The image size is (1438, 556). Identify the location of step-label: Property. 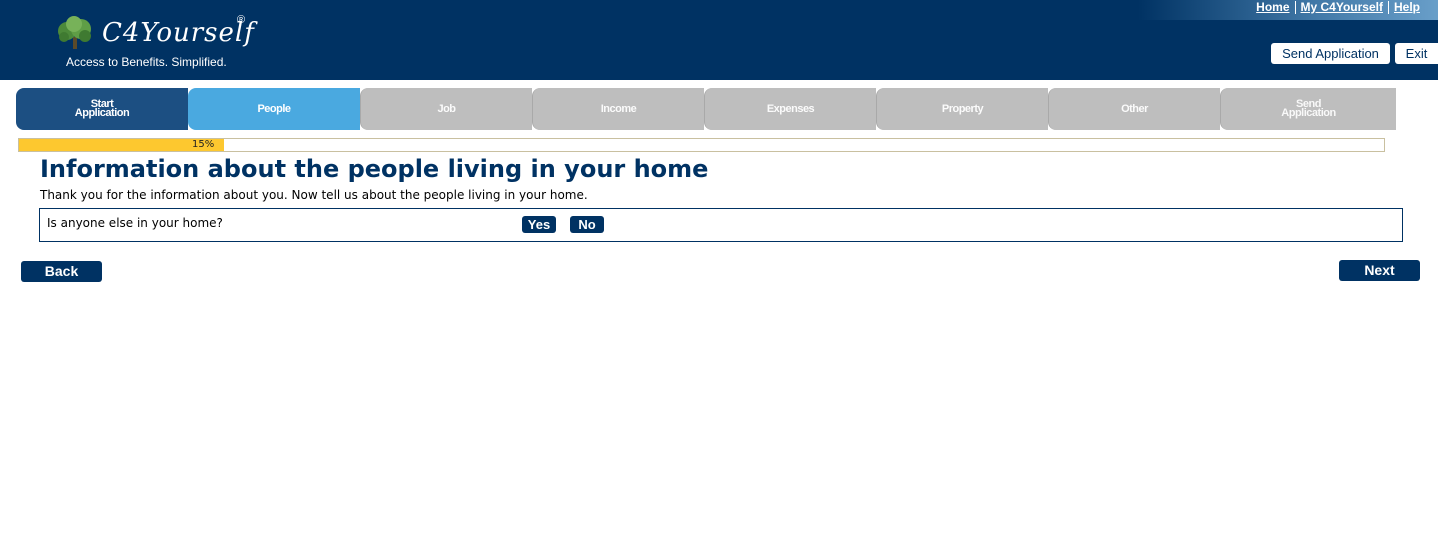
(962, 108).